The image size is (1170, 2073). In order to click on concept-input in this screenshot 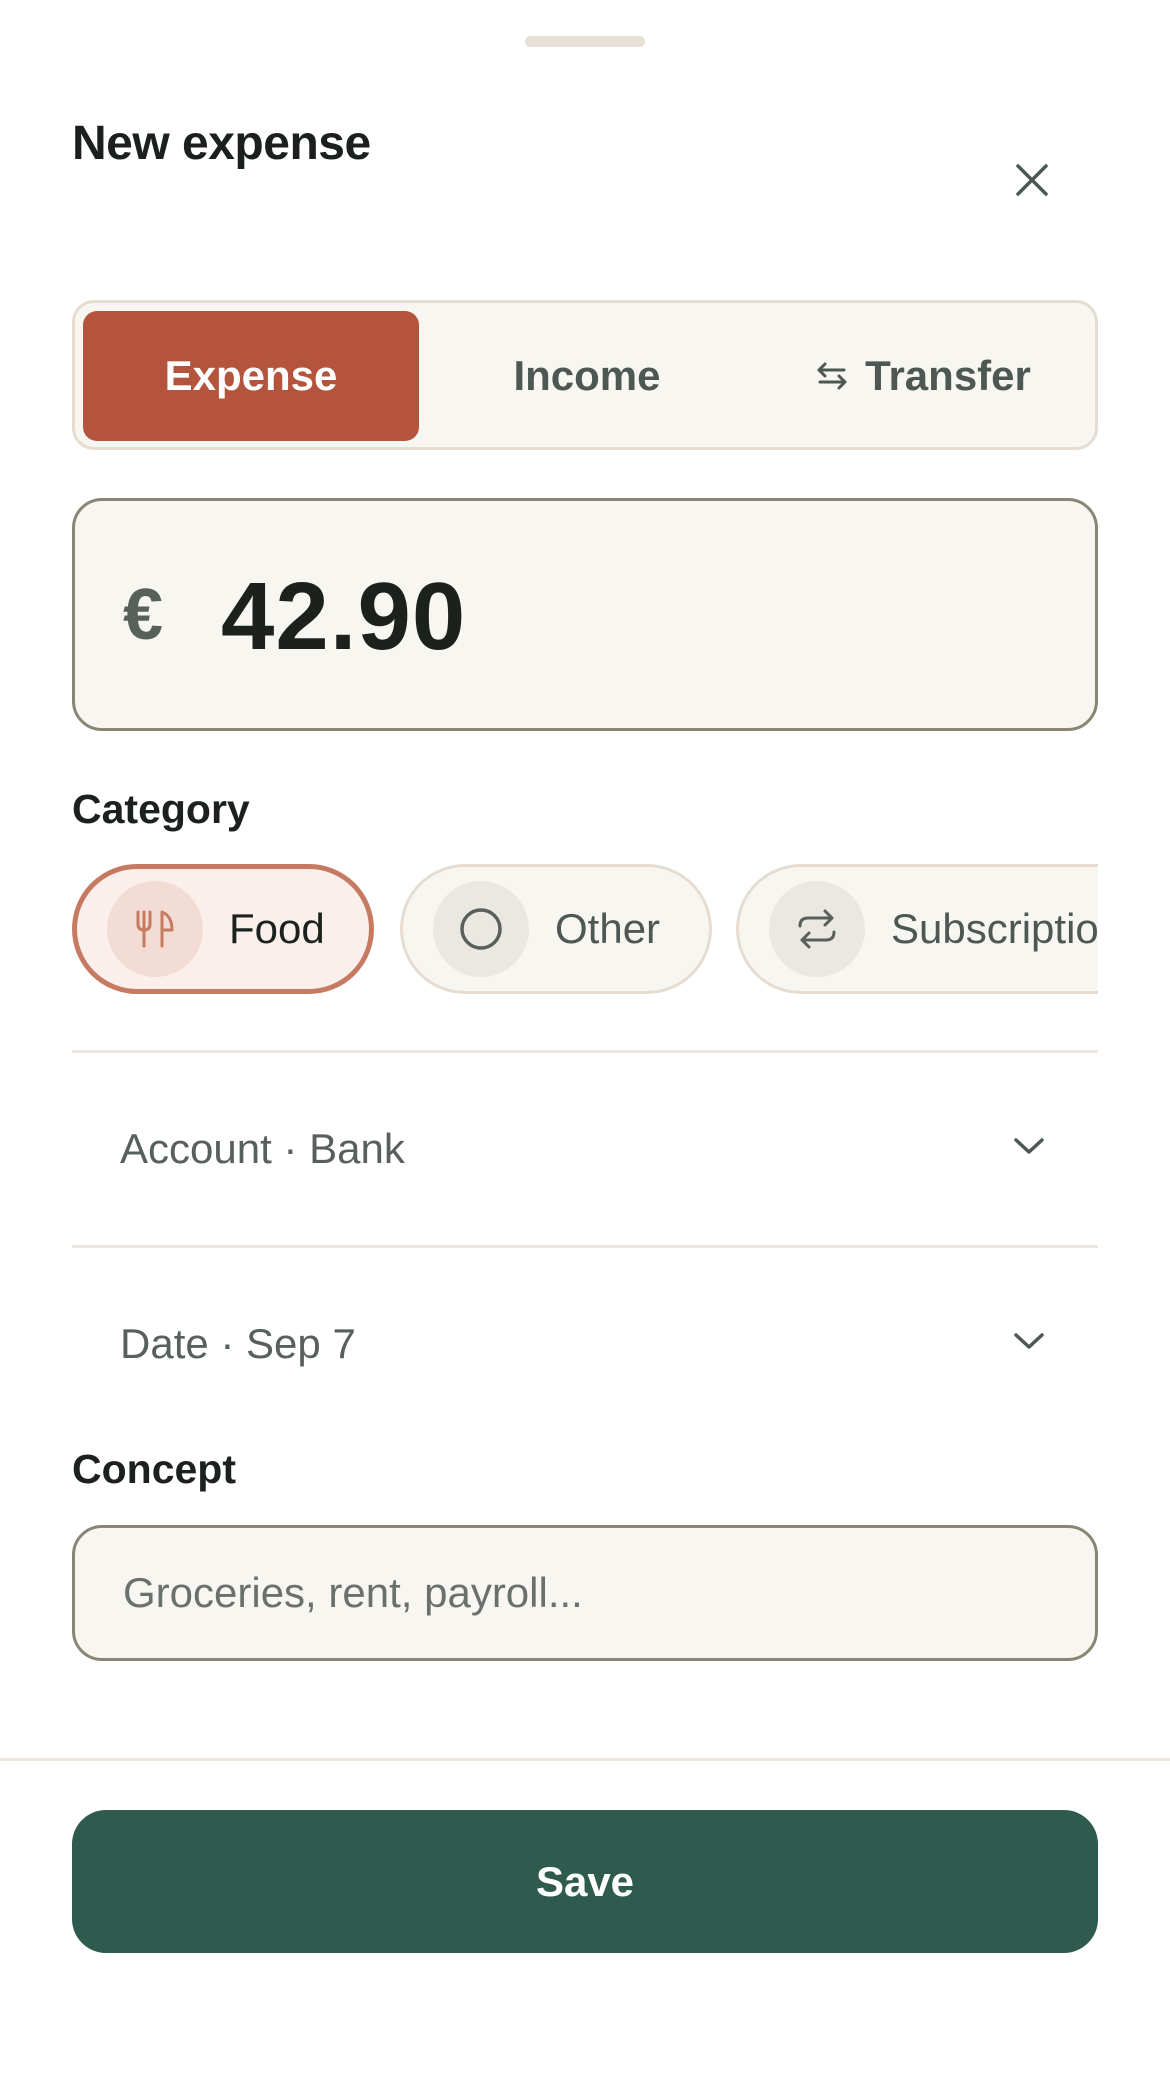, I will do `click(585, 1593)`.